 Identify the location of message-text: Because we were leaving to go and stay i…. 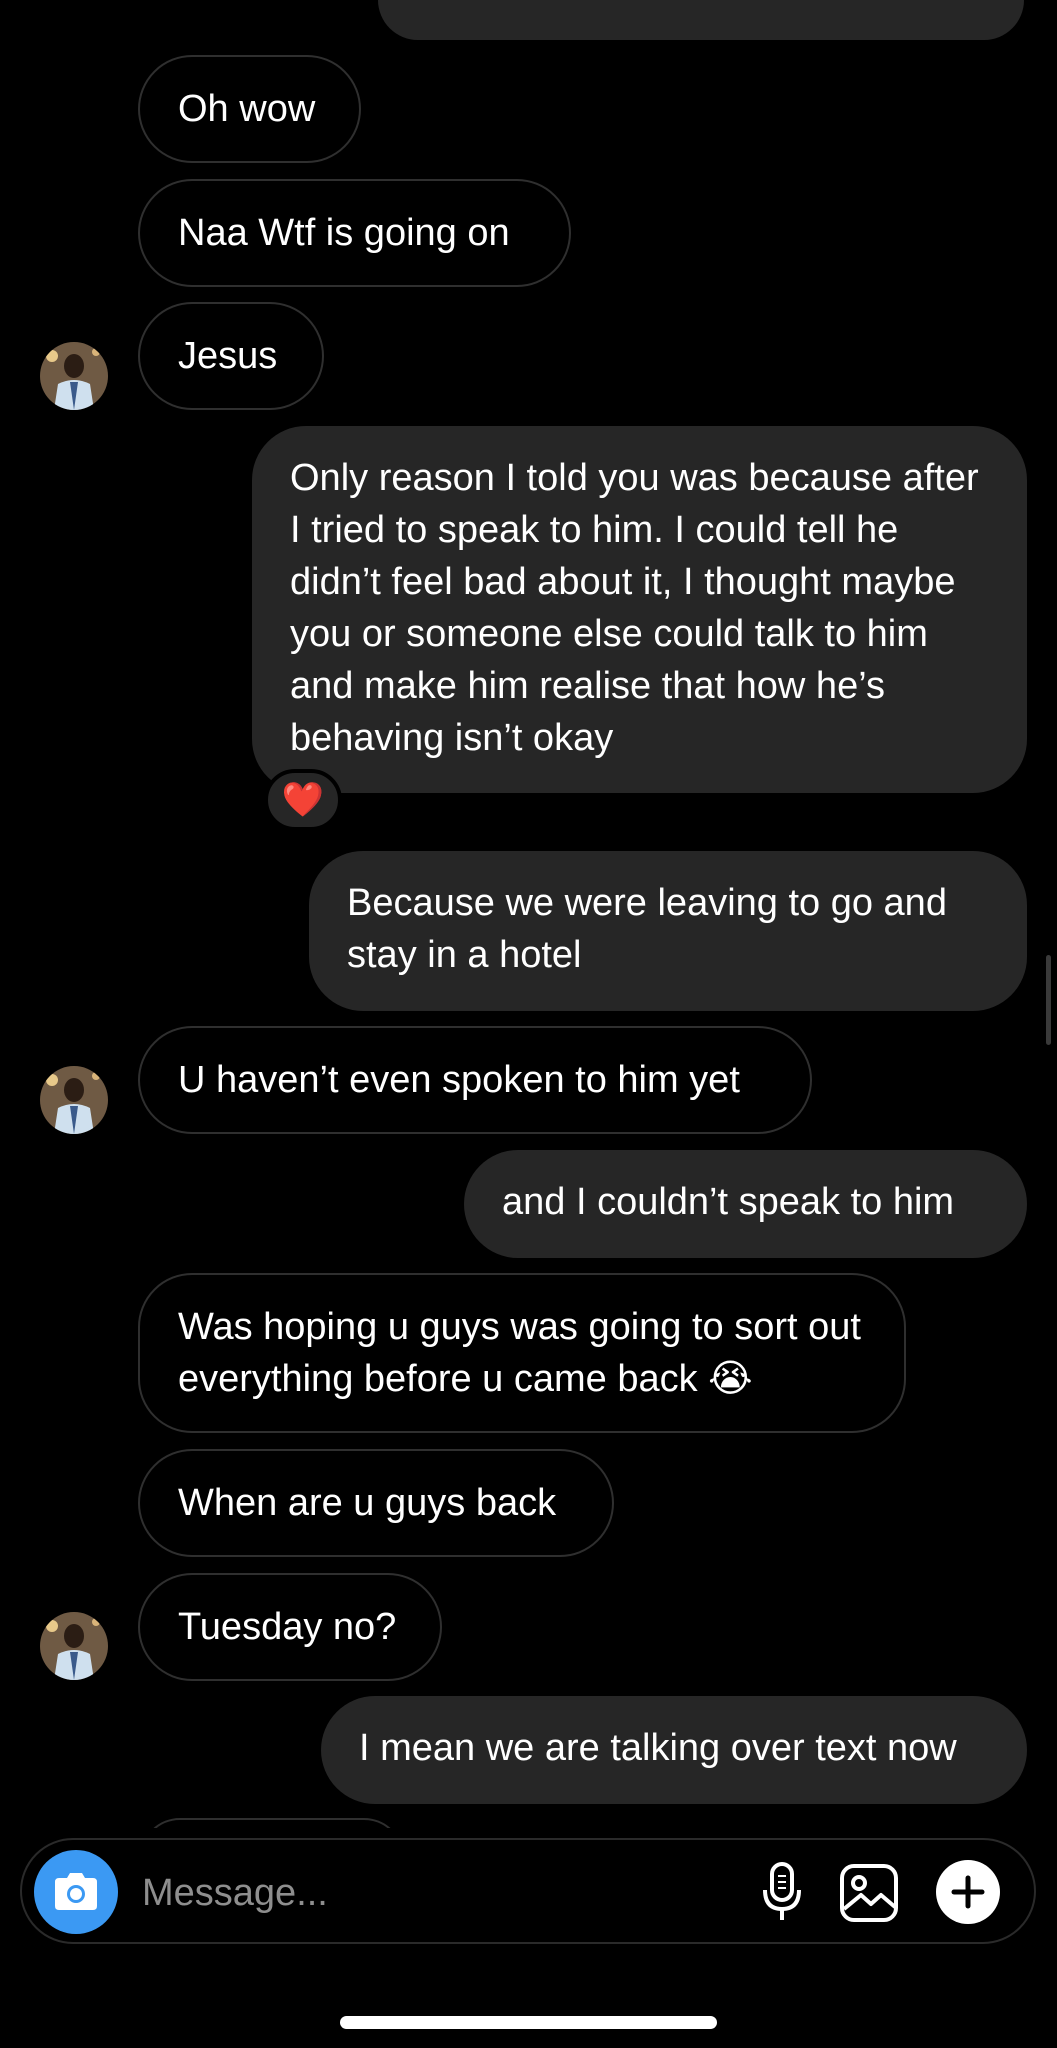
(647, 929).